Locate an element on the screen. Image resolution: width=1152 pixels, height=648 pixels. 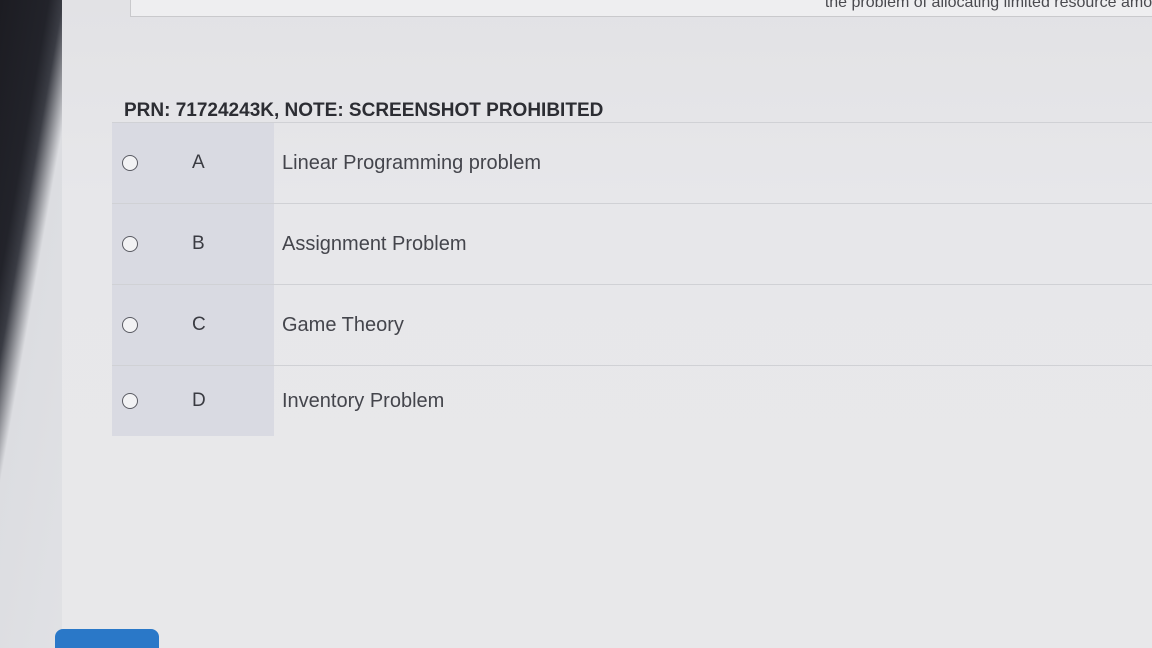
option-d: D Inventory Problem is located at coordinates (632, 400).